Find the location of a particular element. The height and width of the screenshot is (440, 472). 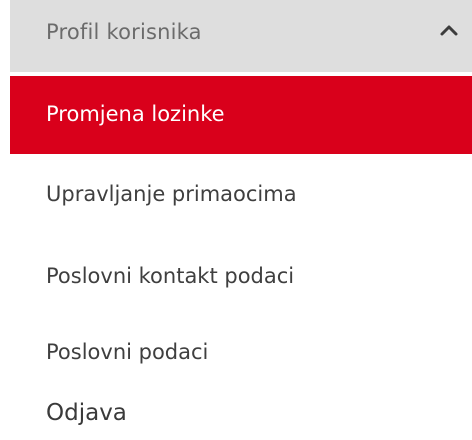

menu-item-label: Poslovni kontakt podaci is located at coordinates (170, 276).